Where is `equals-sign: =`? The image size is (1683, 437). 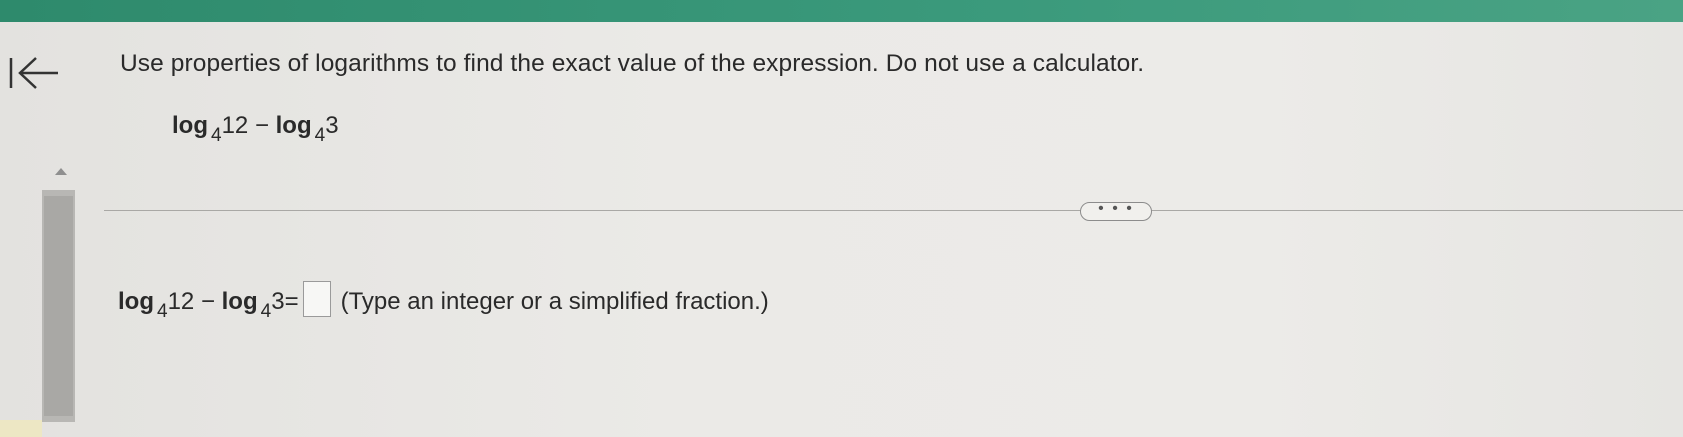 equals-sign: = is located at coordinates (291, 301).